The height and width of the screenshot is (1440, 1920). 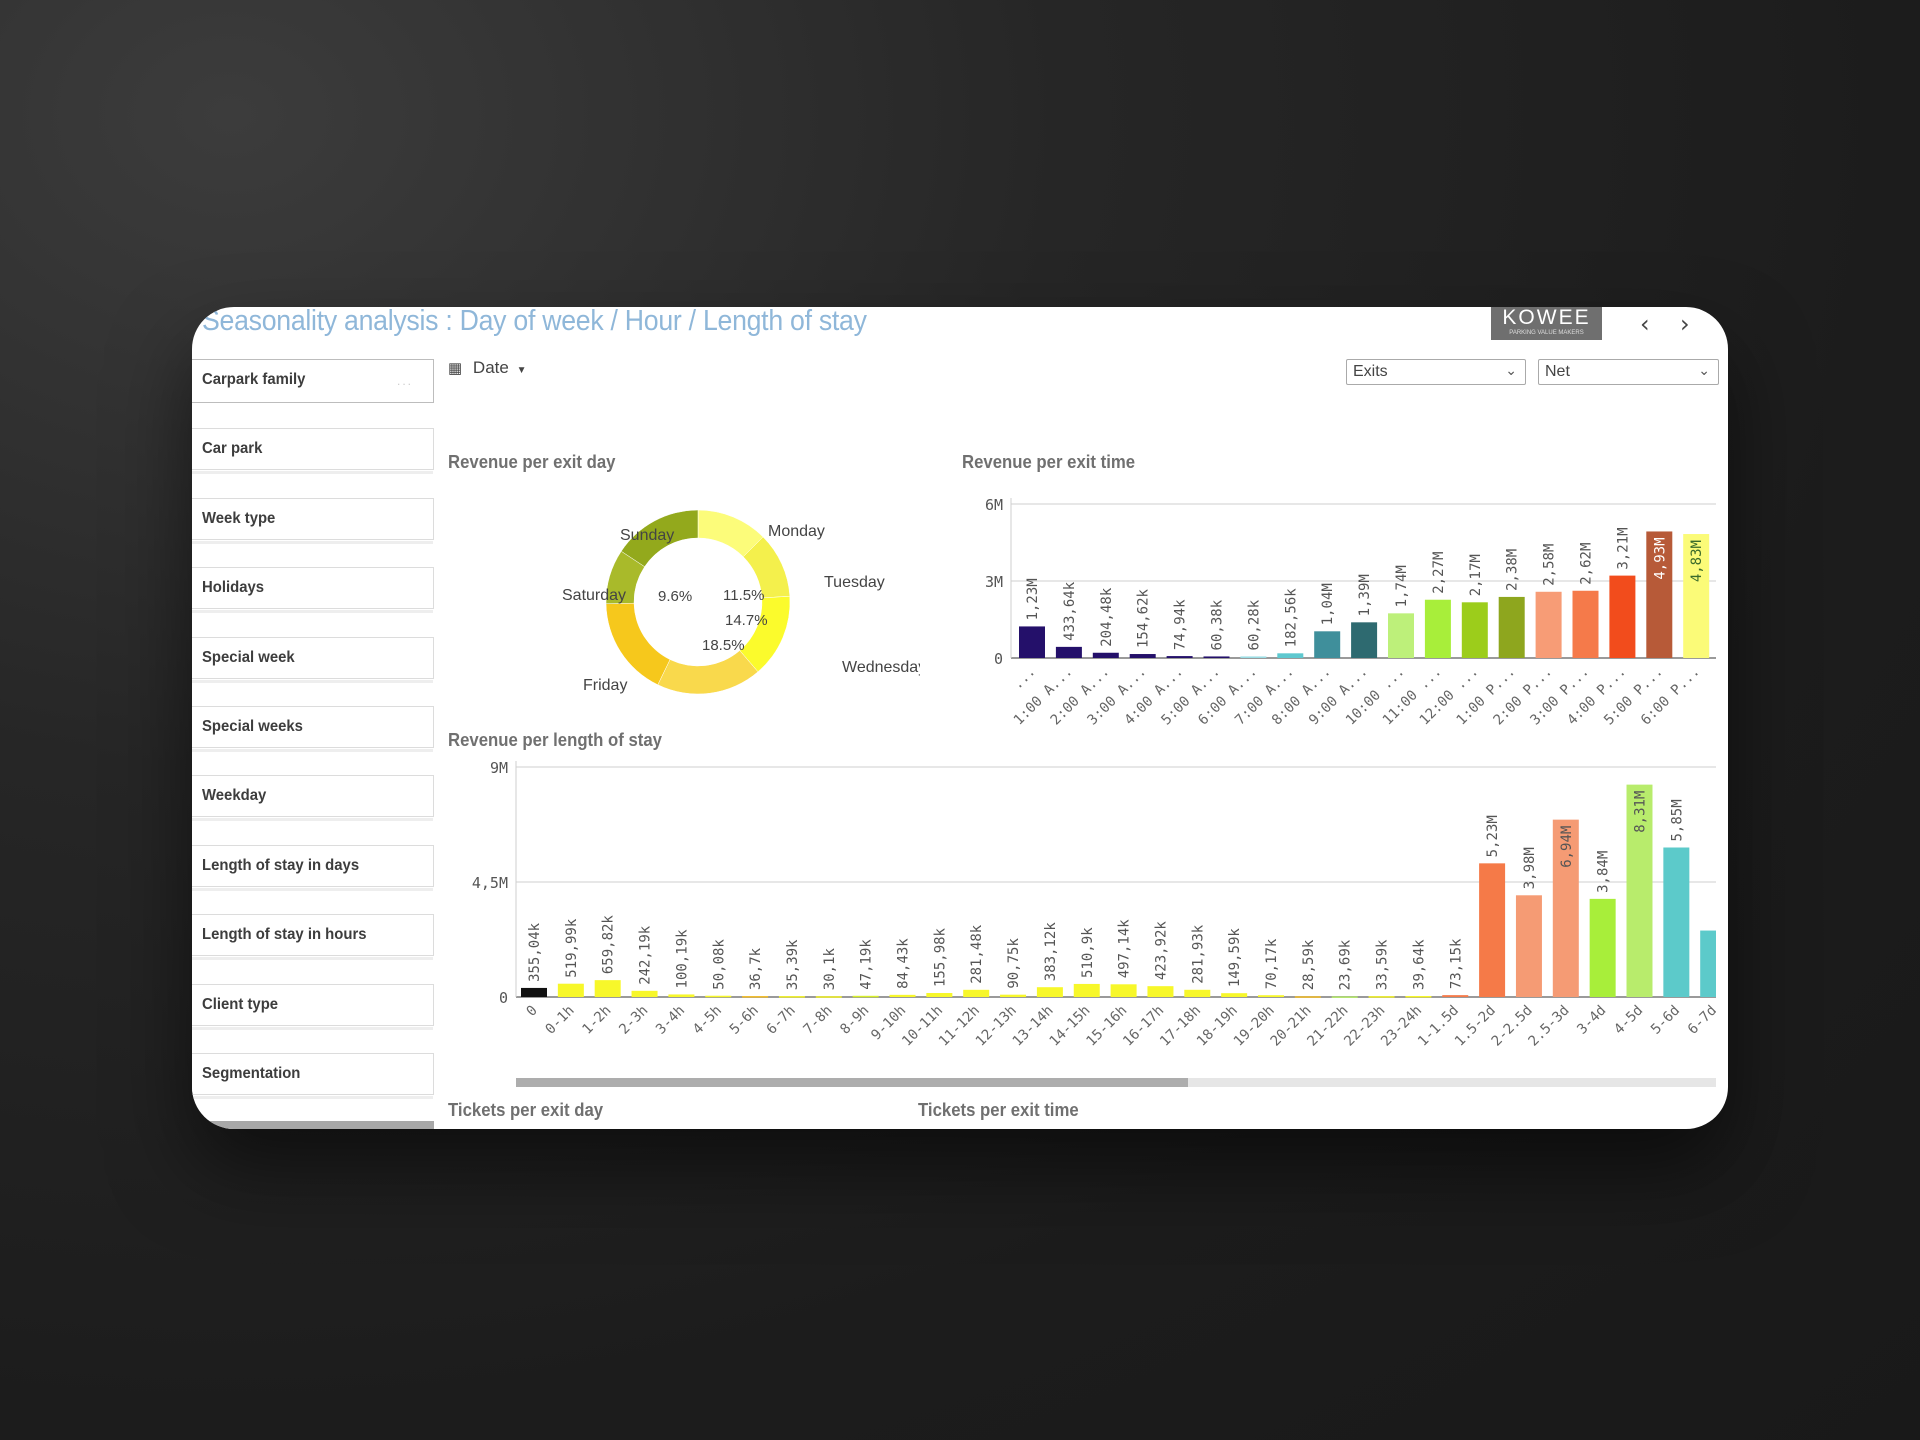 I want to click on sidebar-filter-segmentation: Segmentation, so click(x=313, y=1076).